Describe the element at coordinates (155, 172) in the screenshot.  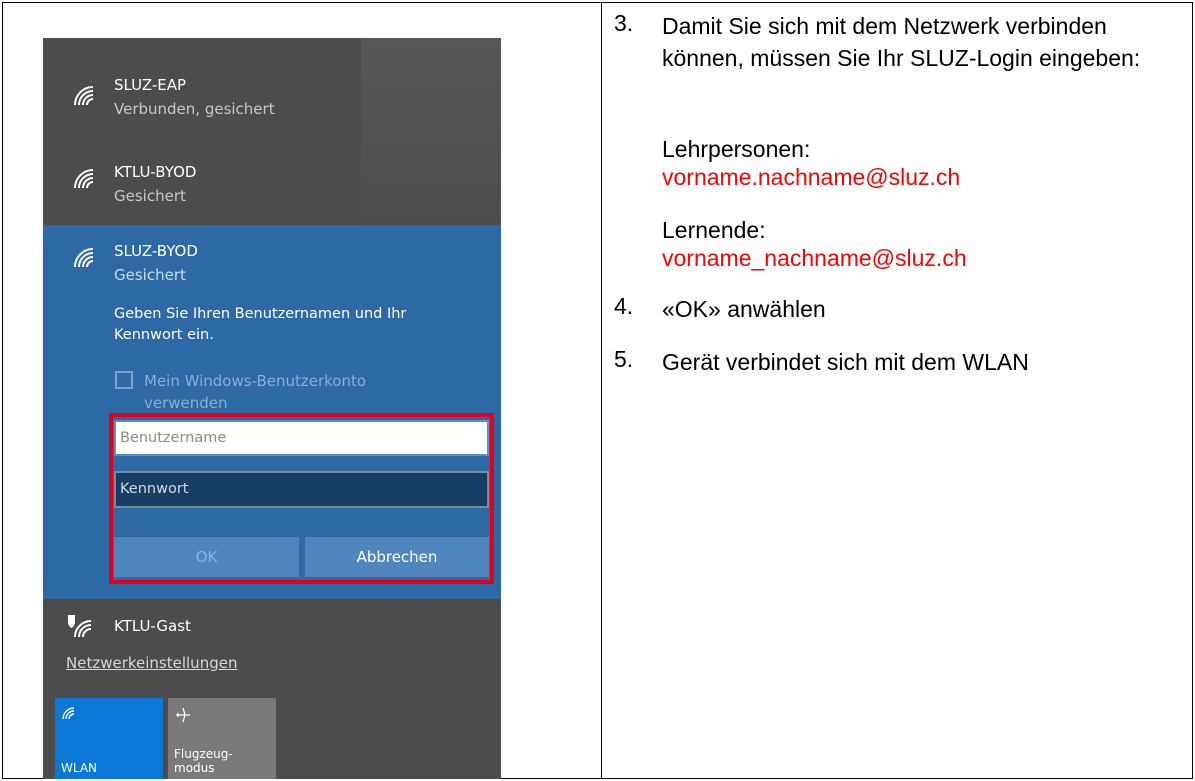
I see `network-name: KTLU-BYOD` at that location.